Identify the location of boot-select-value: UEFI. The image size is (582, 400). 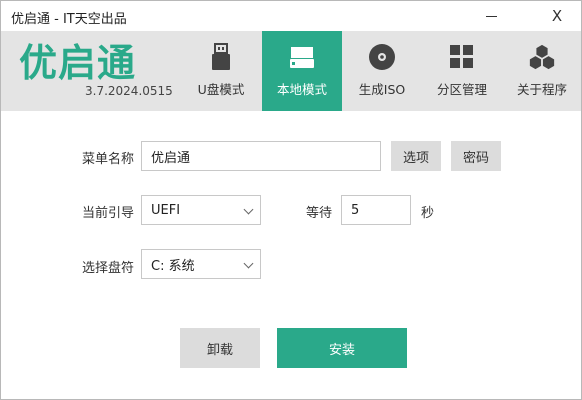
(166, 210).